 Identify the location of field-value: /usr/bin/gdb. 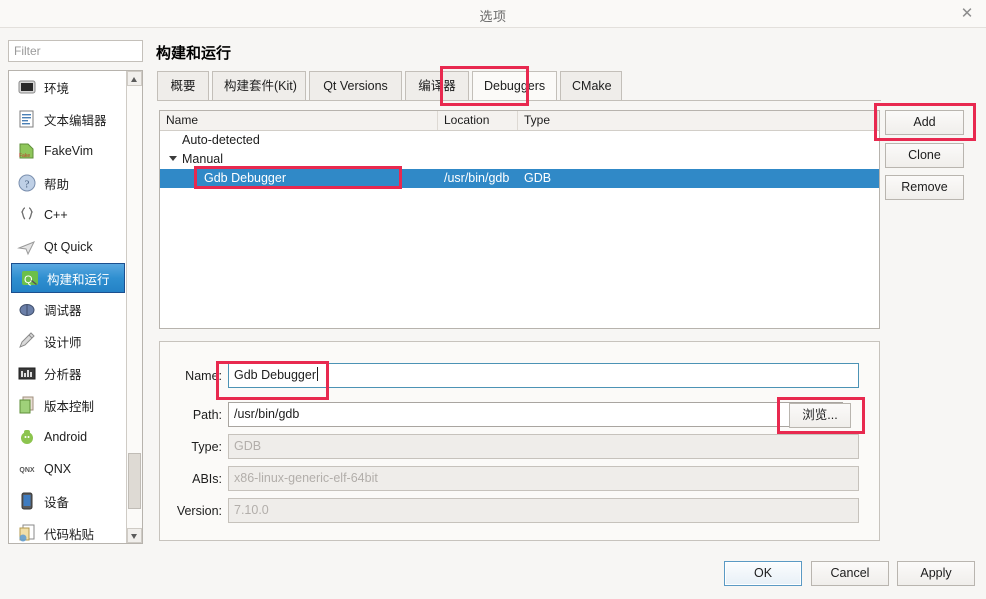
(267, 414).